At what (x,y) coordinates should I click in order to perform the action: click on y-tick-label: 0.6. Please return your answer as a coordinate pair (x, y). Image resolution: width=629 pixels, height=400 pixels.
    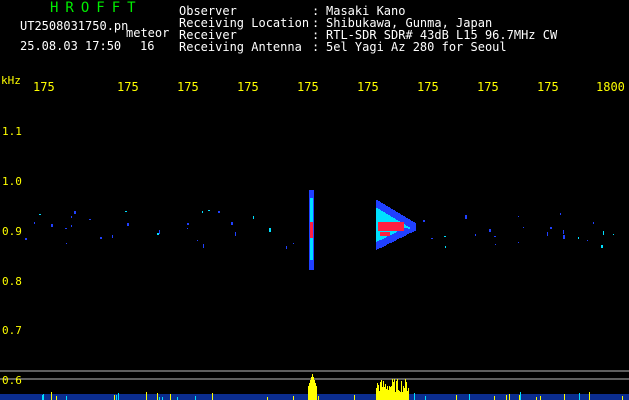
    Looking at the image, I should click on (12, 380).